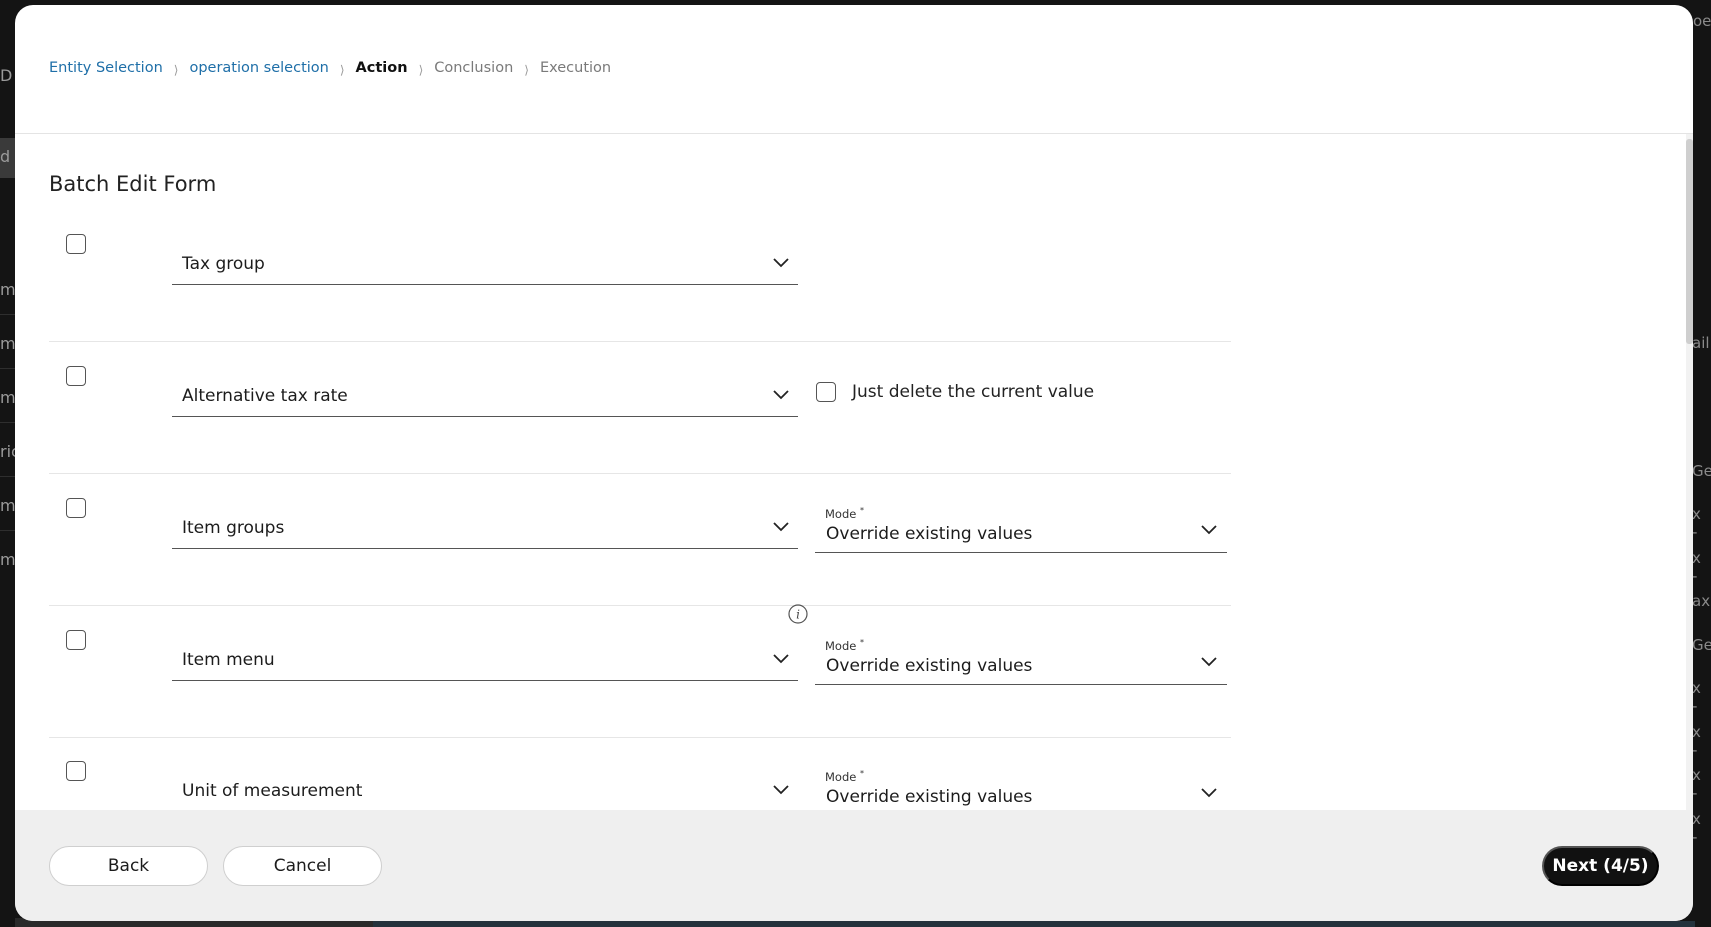 Image resolution: width=1711 pixels, height=927 pixels. Describe the element at coordinates (1600, 866) in the screenshot. I see `next-button: Next (4/5)` at that location.